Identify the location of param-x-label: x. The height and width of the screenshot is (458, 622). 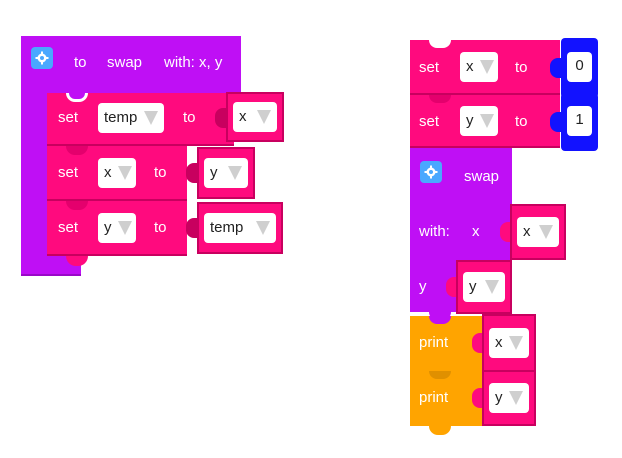
(476, 231).